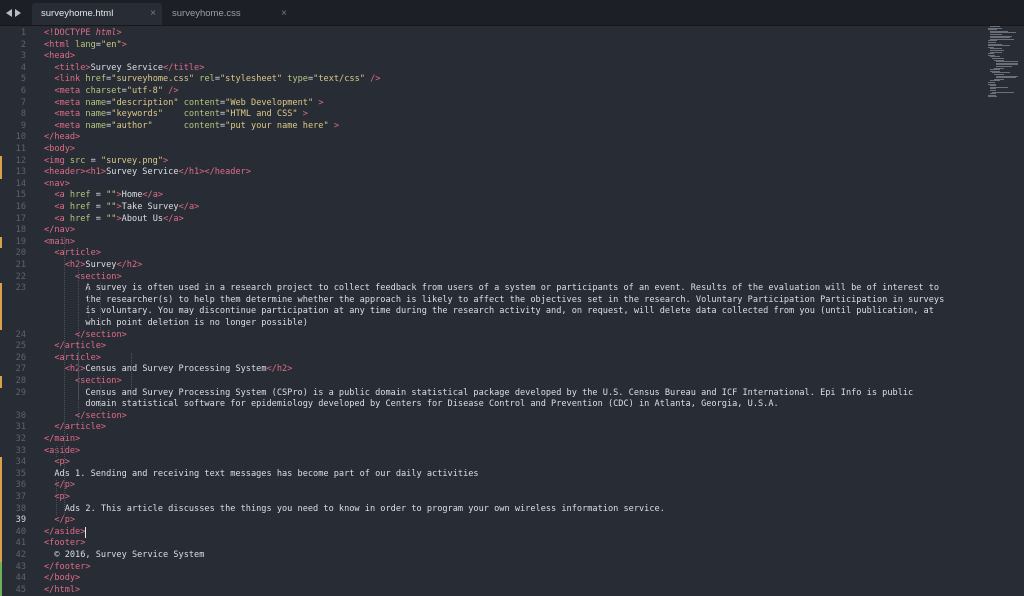 This screenshot has width=1024, height=596. What do you see at coordinates (9, 13) in the screenshot?
I see `back-arrow-icon` at bounding box center [9, 13].